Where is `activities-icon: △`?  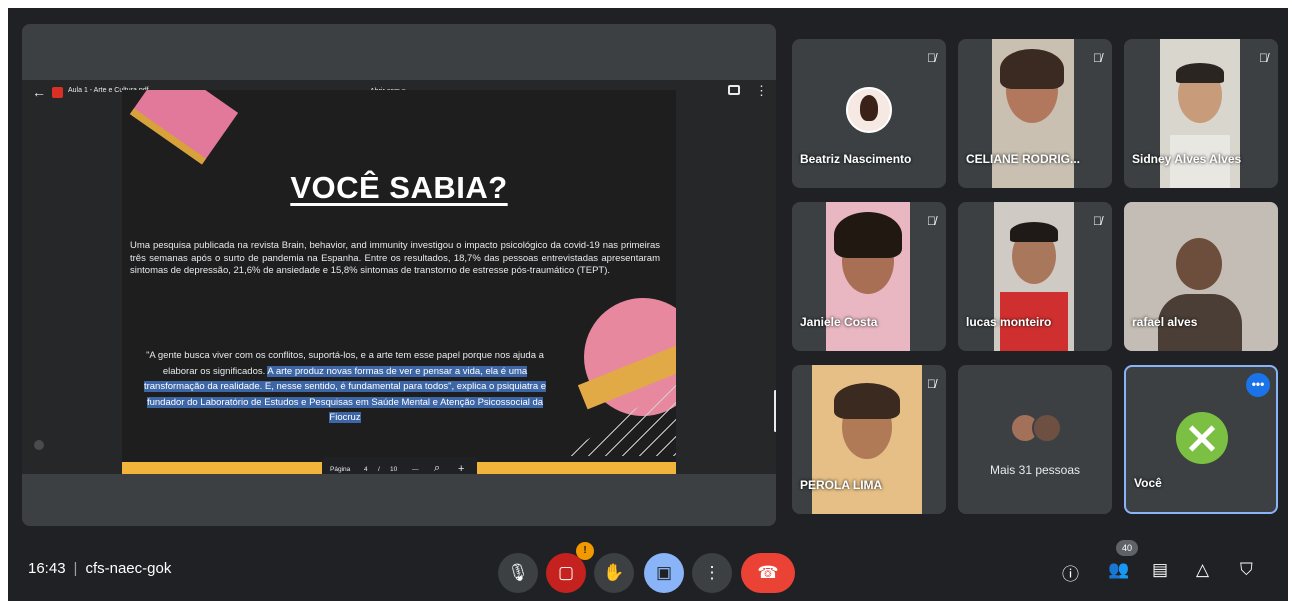
activities-icon: △ is located at coordinates (1202, 570).